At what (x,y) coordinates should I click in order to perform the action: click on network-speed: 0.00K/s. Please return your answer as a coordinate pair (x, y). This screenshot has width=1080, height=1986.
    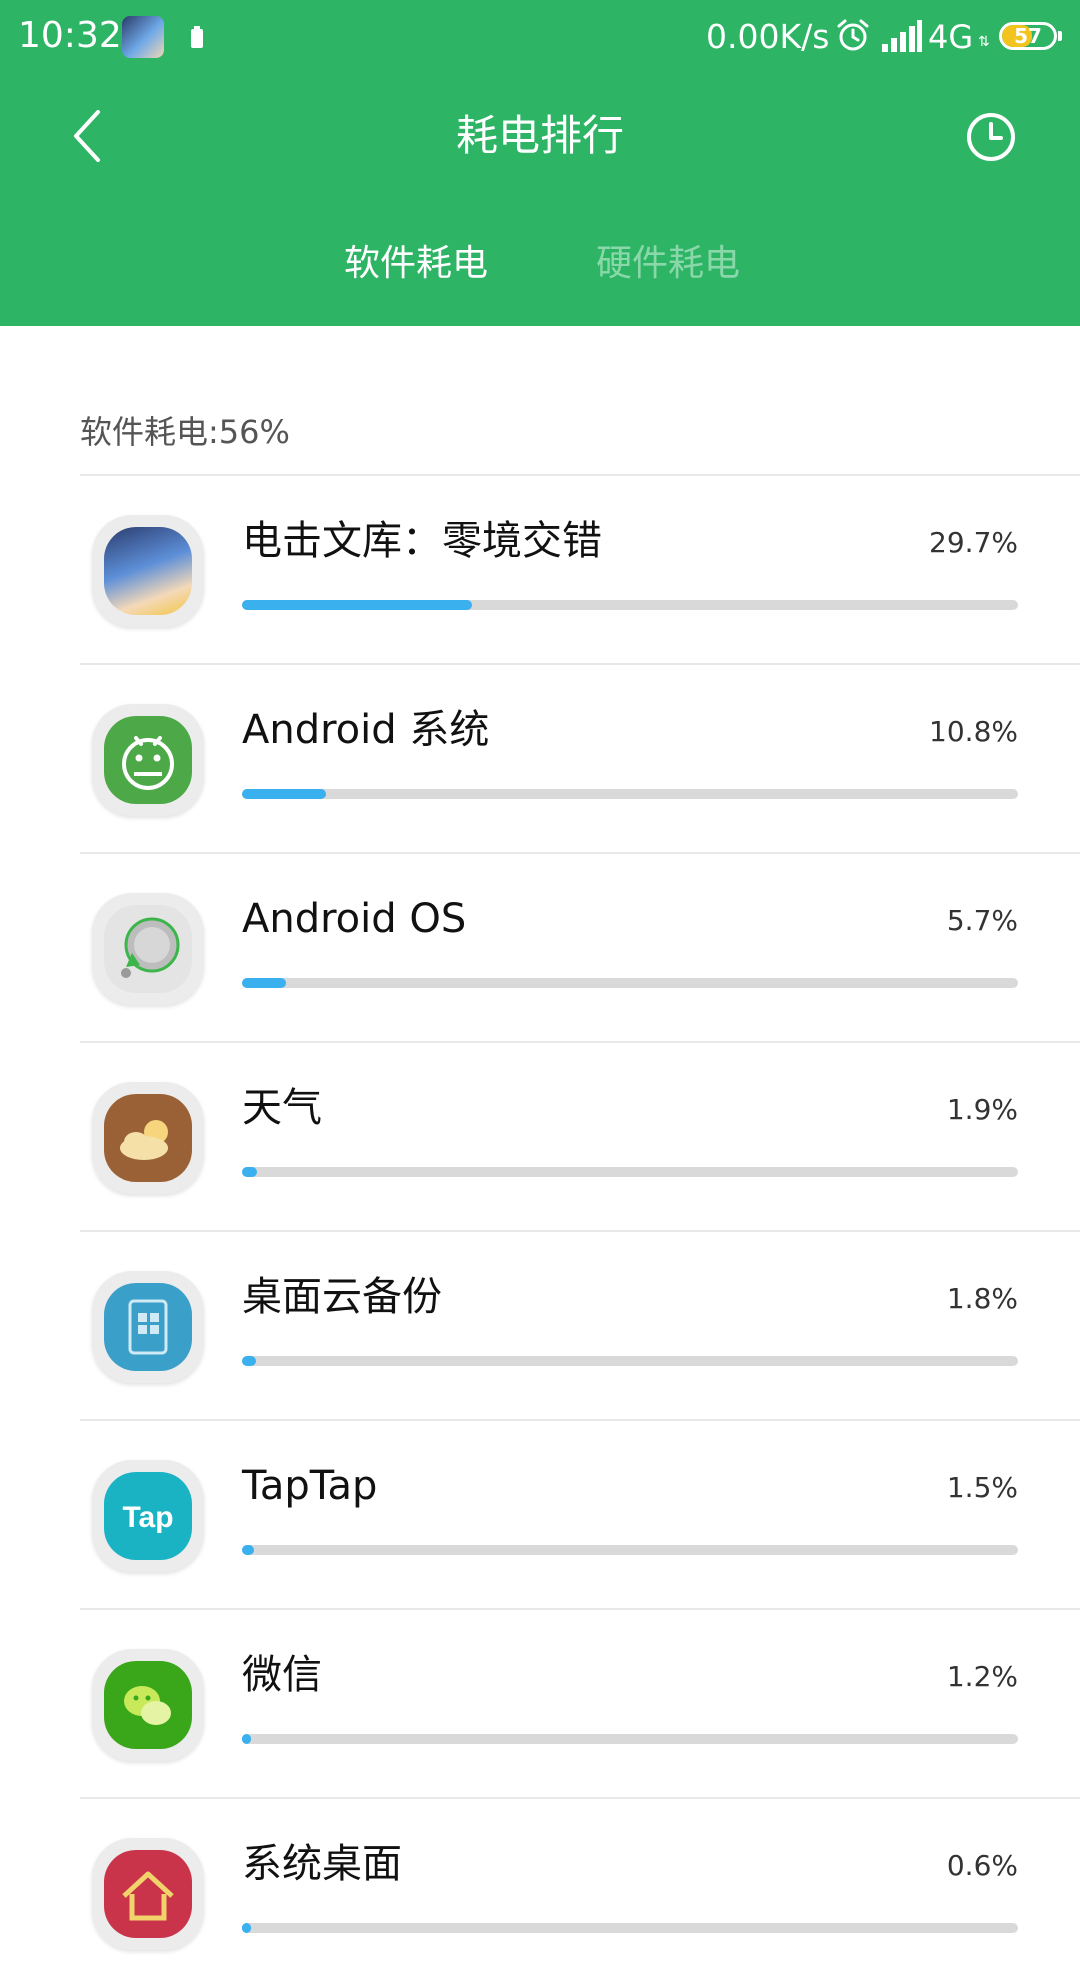
    Looking at the image, I should click on (768, 36).